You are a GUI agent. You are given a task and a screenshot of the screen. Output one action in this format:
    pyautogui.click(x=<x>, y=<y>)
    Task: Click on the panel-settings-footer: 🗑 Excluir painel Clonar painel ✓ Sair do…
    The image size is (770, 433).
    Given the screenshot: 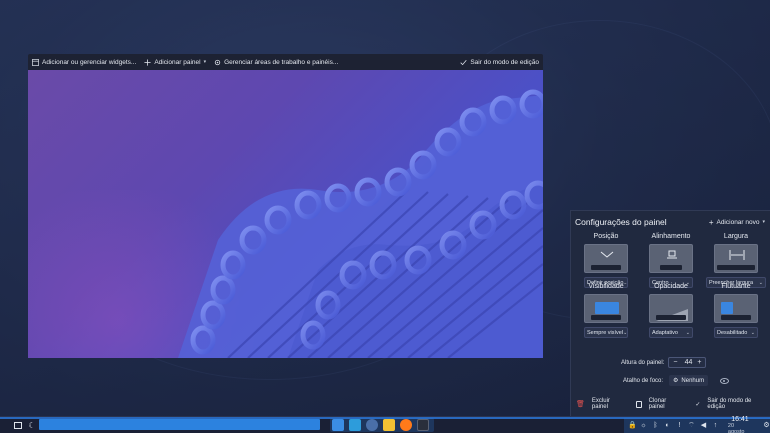 What is the action you would take?
    pyautogui.click(x=670, y=404)
    